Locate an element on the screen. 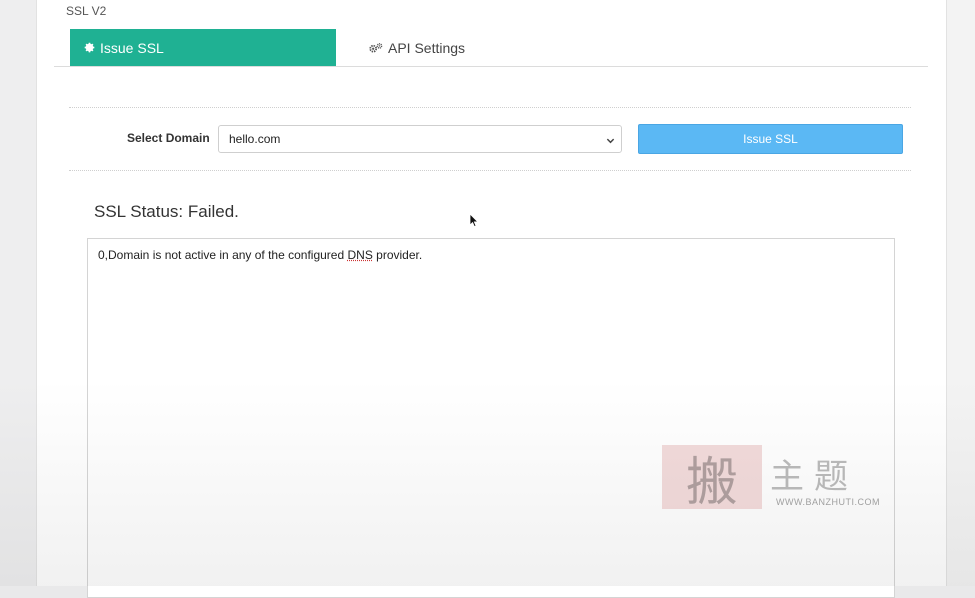 This screenshot has height=598, width=975. tab-api-settings-label: API Settings is located at coordinates (427, 47).